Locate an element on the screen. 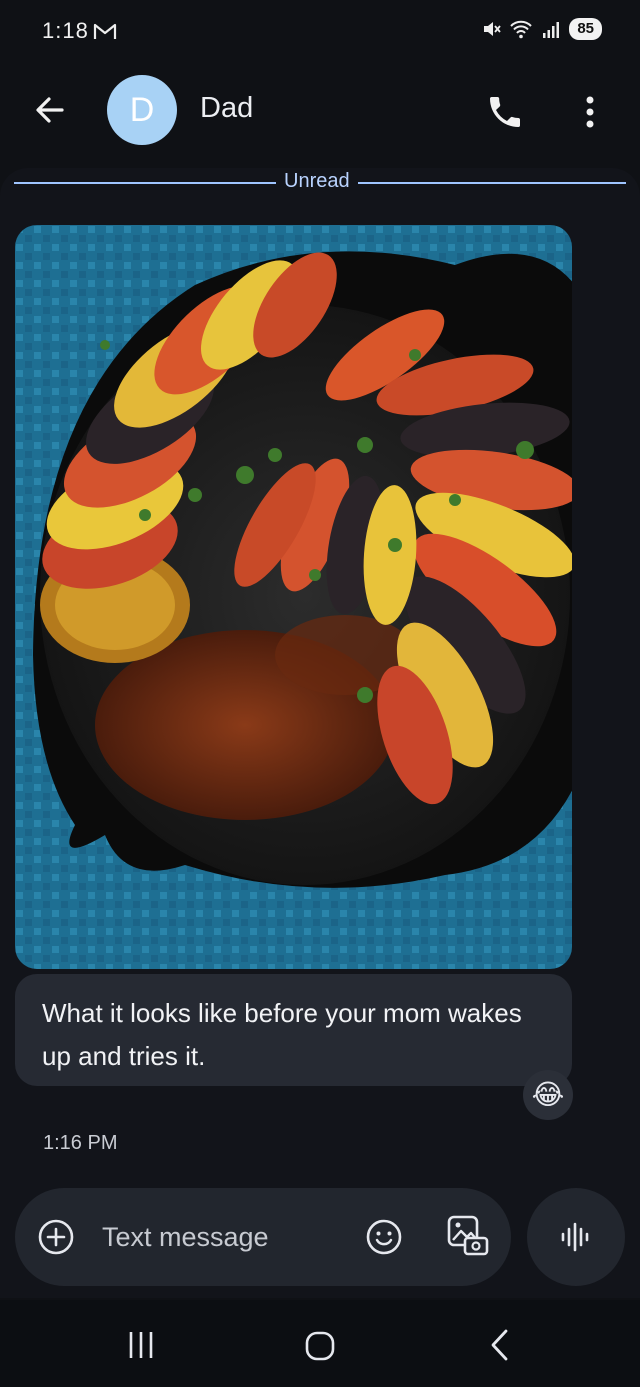 The width and height of the screenshot is (640, 1387). system-nav-bar is located at coordinates (320, 1343).